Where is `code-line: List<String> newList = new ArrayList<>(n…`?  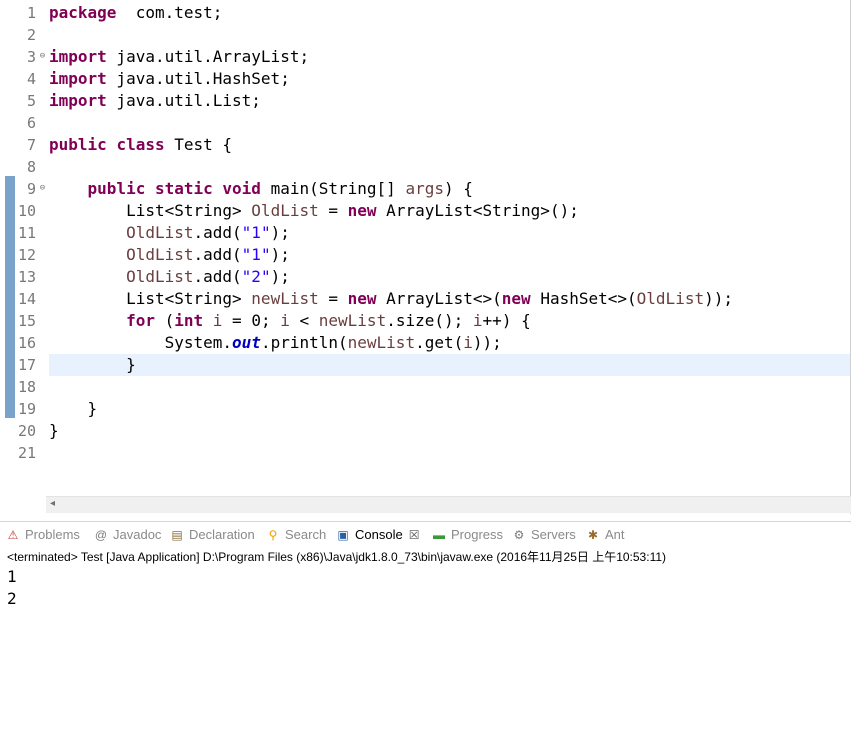
code-line: List<String> newList = new ArrayList<>(n… is located at coordinates (449, 299).